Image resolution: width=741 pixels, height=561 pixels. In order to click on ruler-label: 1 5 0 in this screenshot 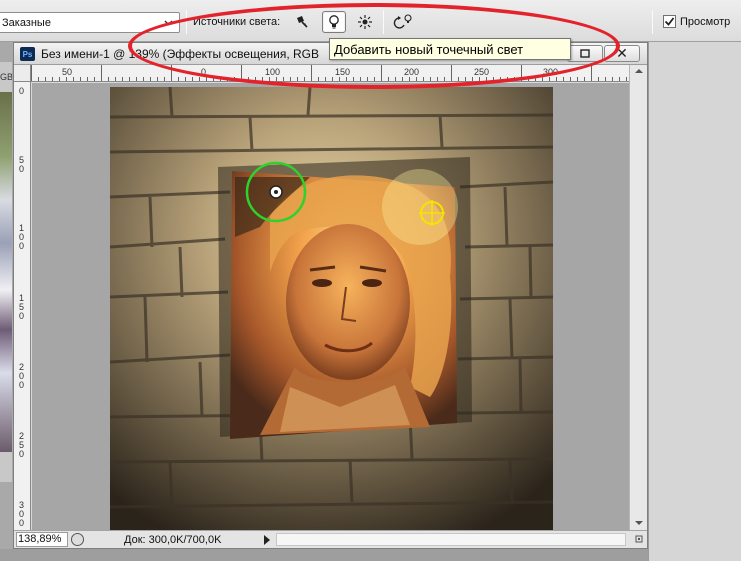, I will do `click(22, 307)`.